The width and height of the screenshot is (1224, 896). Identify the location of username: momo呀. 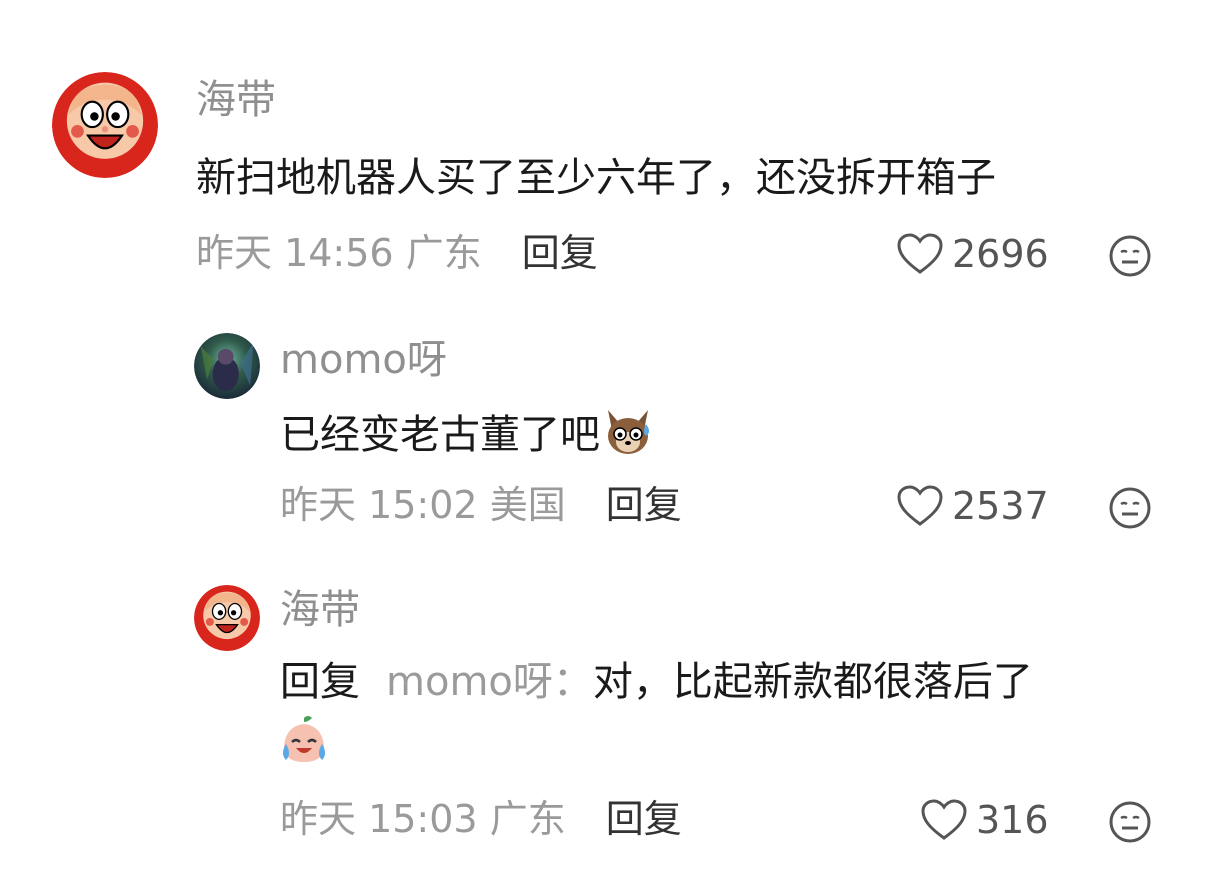
(363, 360).